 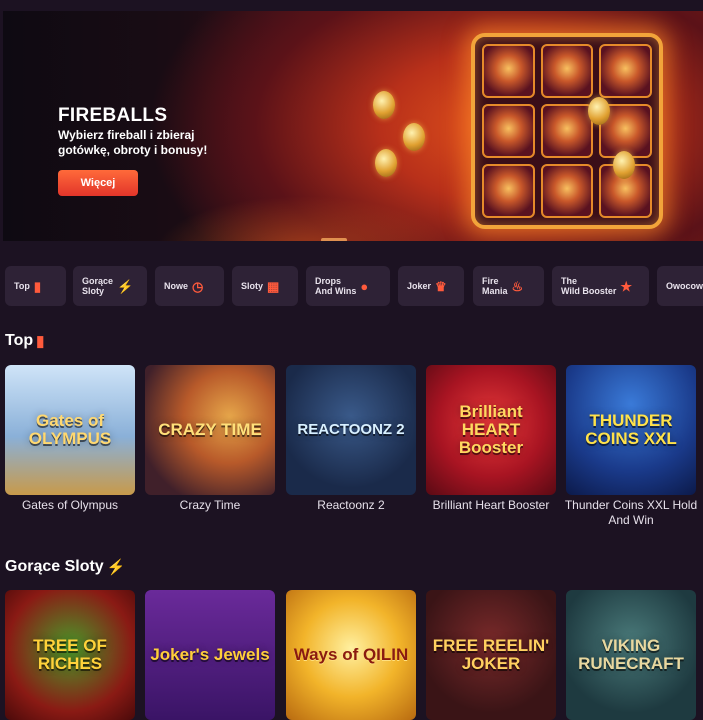 I want to click on game-tile-jokers-jewels: Joker's Jewels, so click(x=210, y=655).